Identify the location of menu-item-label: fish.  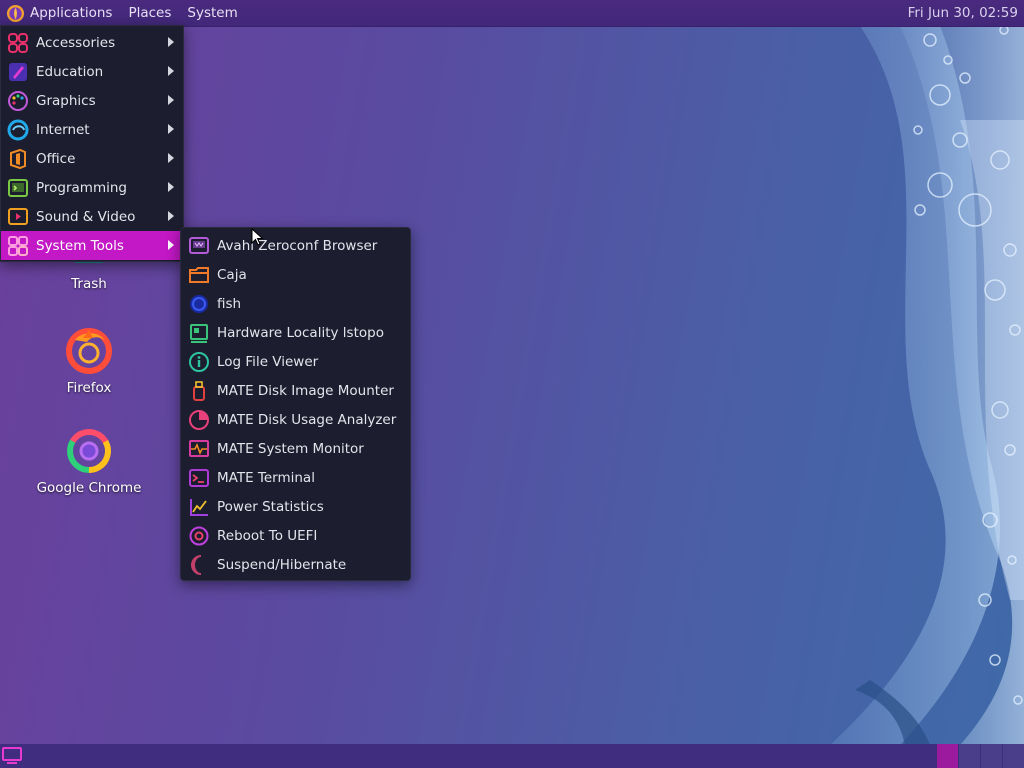
(229, 303).